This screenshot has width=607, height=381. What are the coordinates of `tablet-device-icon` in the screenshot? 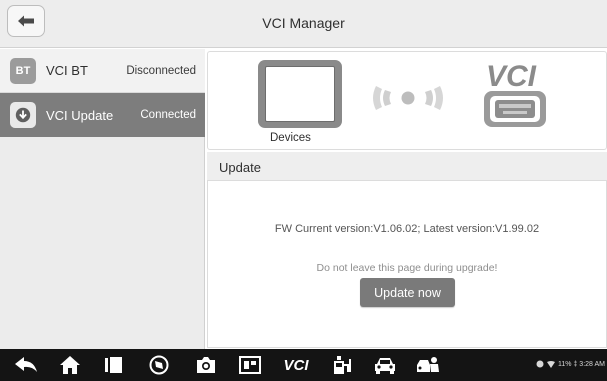 It's located at (300, 94).